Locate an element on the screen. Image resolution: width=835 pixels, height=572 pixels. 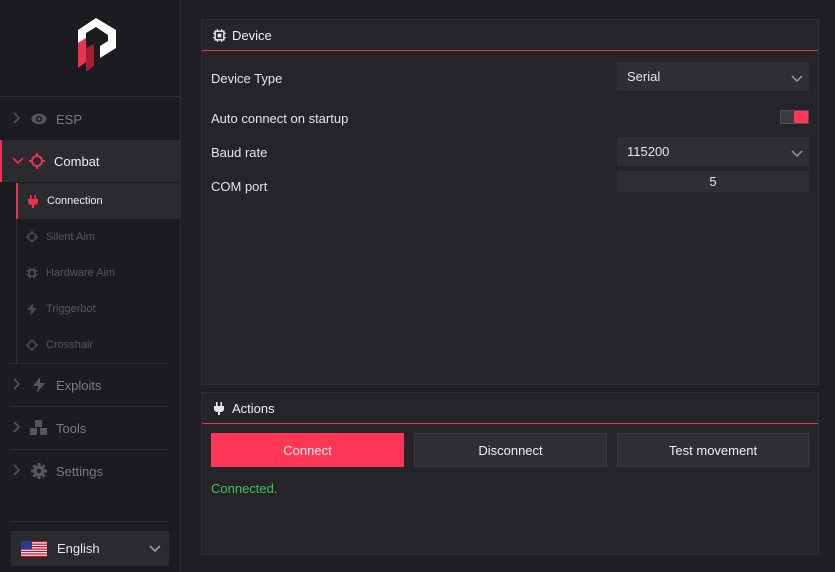
auto-connect-toggle is located at coordinates (794, 117).